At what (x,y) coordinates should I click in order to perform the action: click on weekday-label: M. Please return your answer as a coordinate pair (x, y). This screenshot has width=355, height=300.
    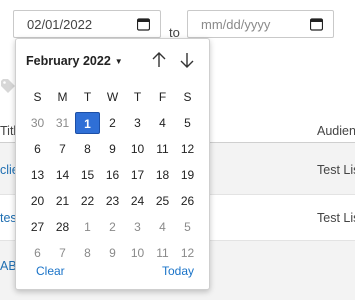
    Looking at the image, I should click on (62, 97).